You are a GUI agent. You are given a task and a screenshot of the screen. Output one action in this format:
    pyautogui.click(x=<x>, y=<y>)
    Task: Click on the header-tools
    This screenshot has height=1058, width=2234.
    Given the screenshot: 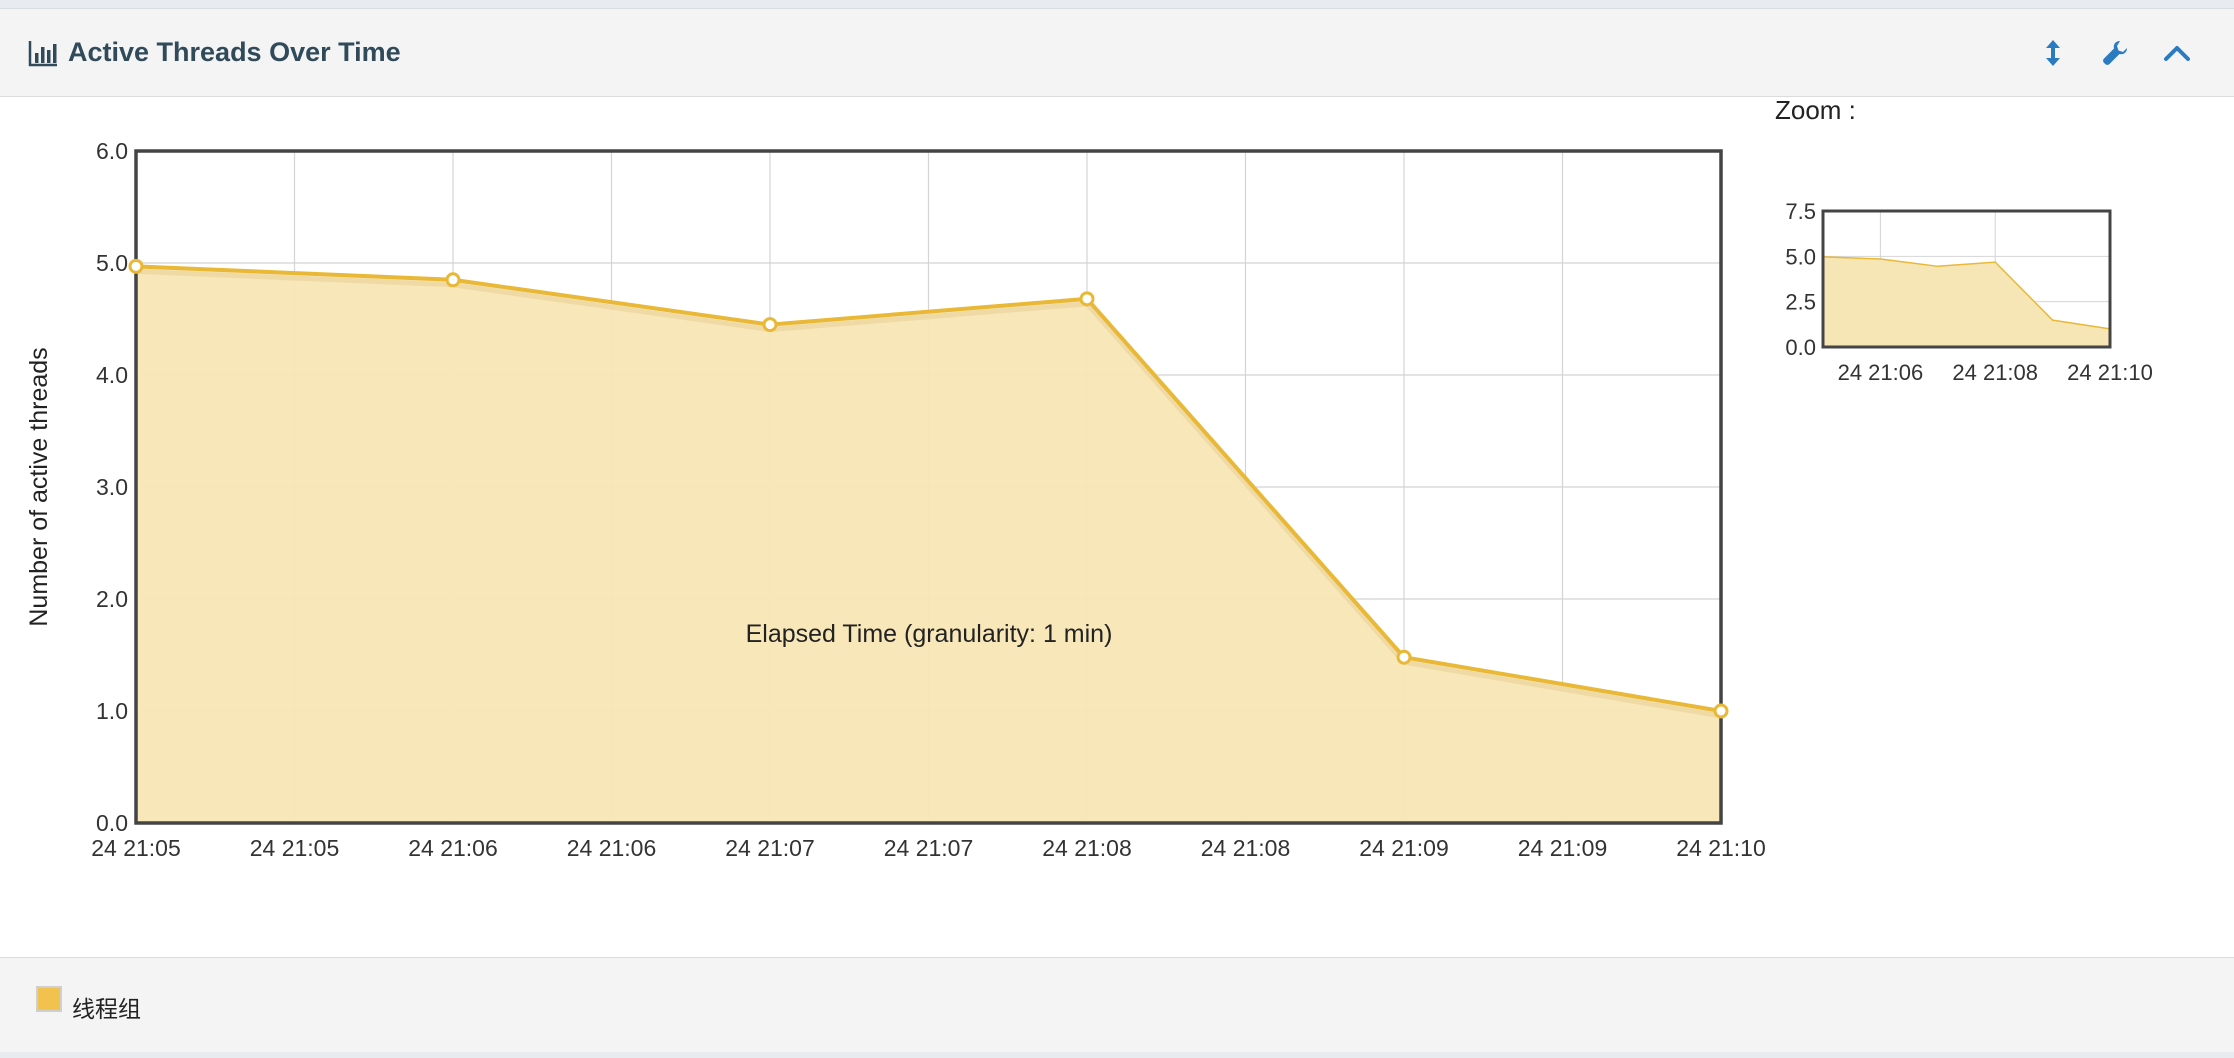 What is the action you would take?
    pyautogui.click(x=2115, y=52)
    